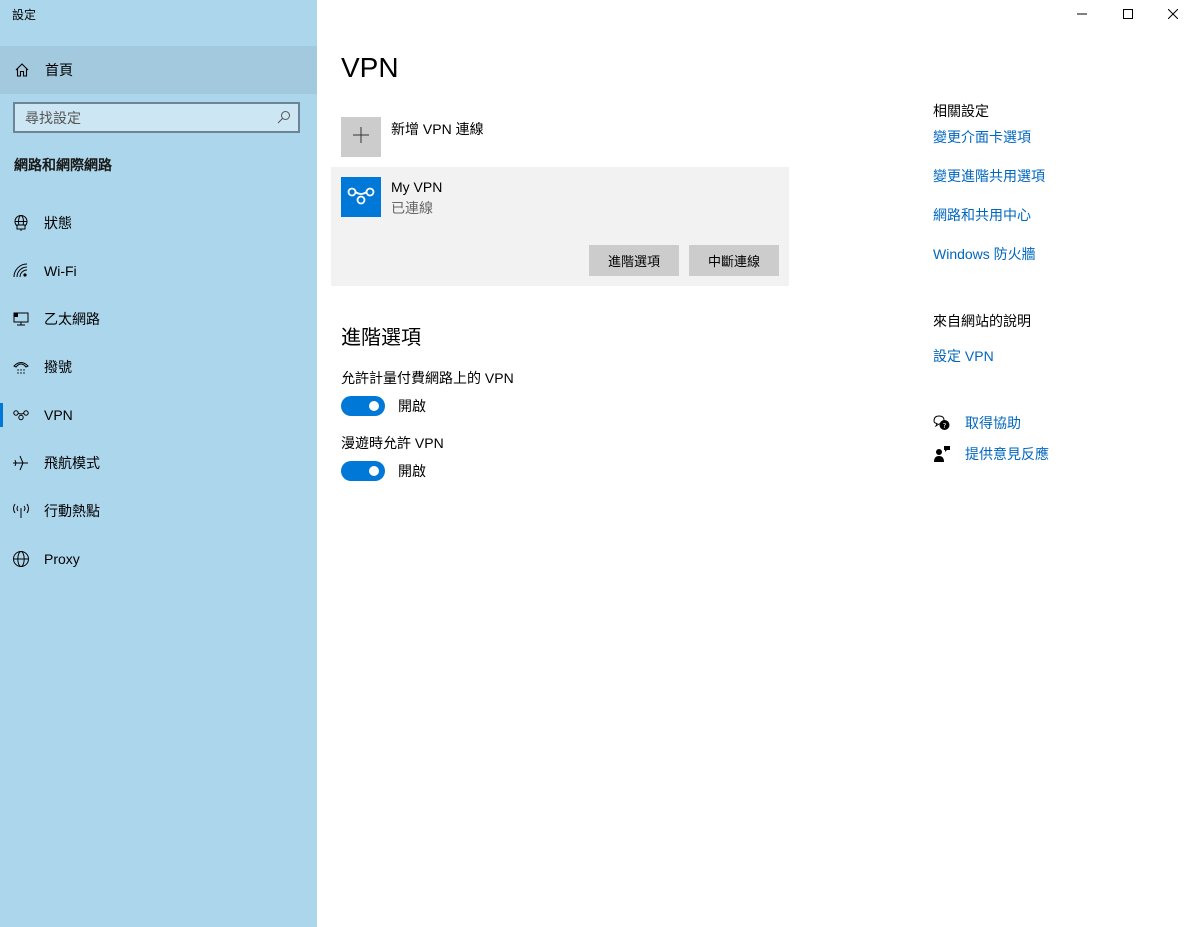  I want to click on vpn-tile, so click(361, 197).